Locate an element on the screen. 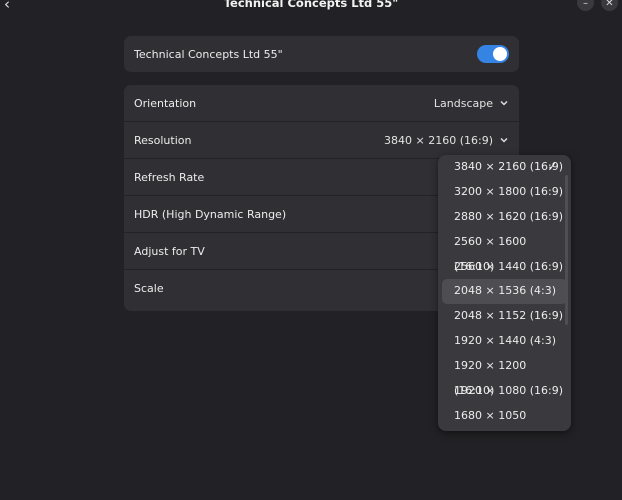 This screenshot has height=500, width=622. orientation-row: Orientation Landscape is located at coordinates (321, 103).